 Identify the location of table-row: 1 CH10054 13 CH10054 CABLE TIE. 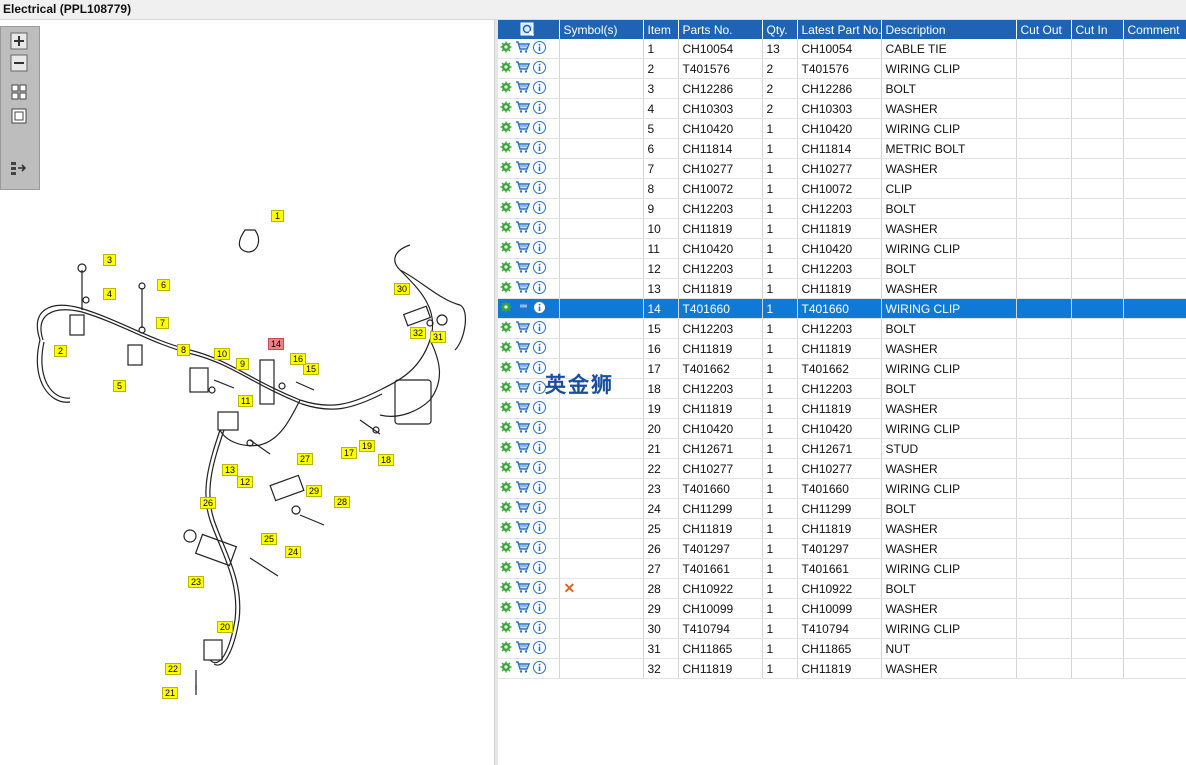
(842, 49).